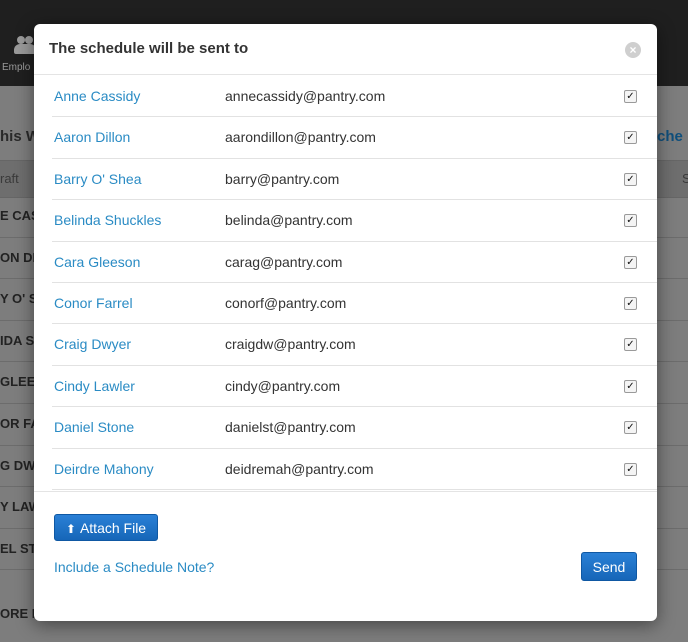 Image resolution: width=688 pixels, height=642 pixels. What do you see at coordinates (282, 178) in the screenshot?
I see `recipient-email: barry@pantry.com` at bounding box center [282, 178].